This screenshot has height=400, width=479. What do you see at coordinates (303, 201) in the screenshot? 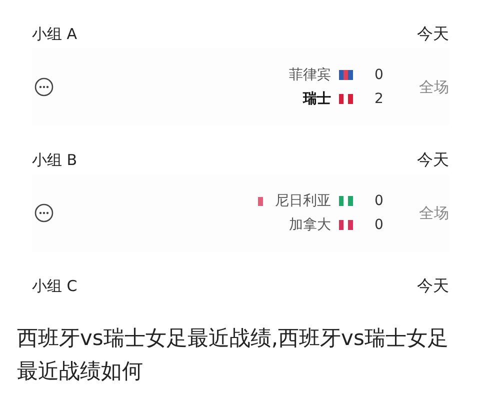
I see `team-name: 尼日利亚` at bounding box center [303, 201].